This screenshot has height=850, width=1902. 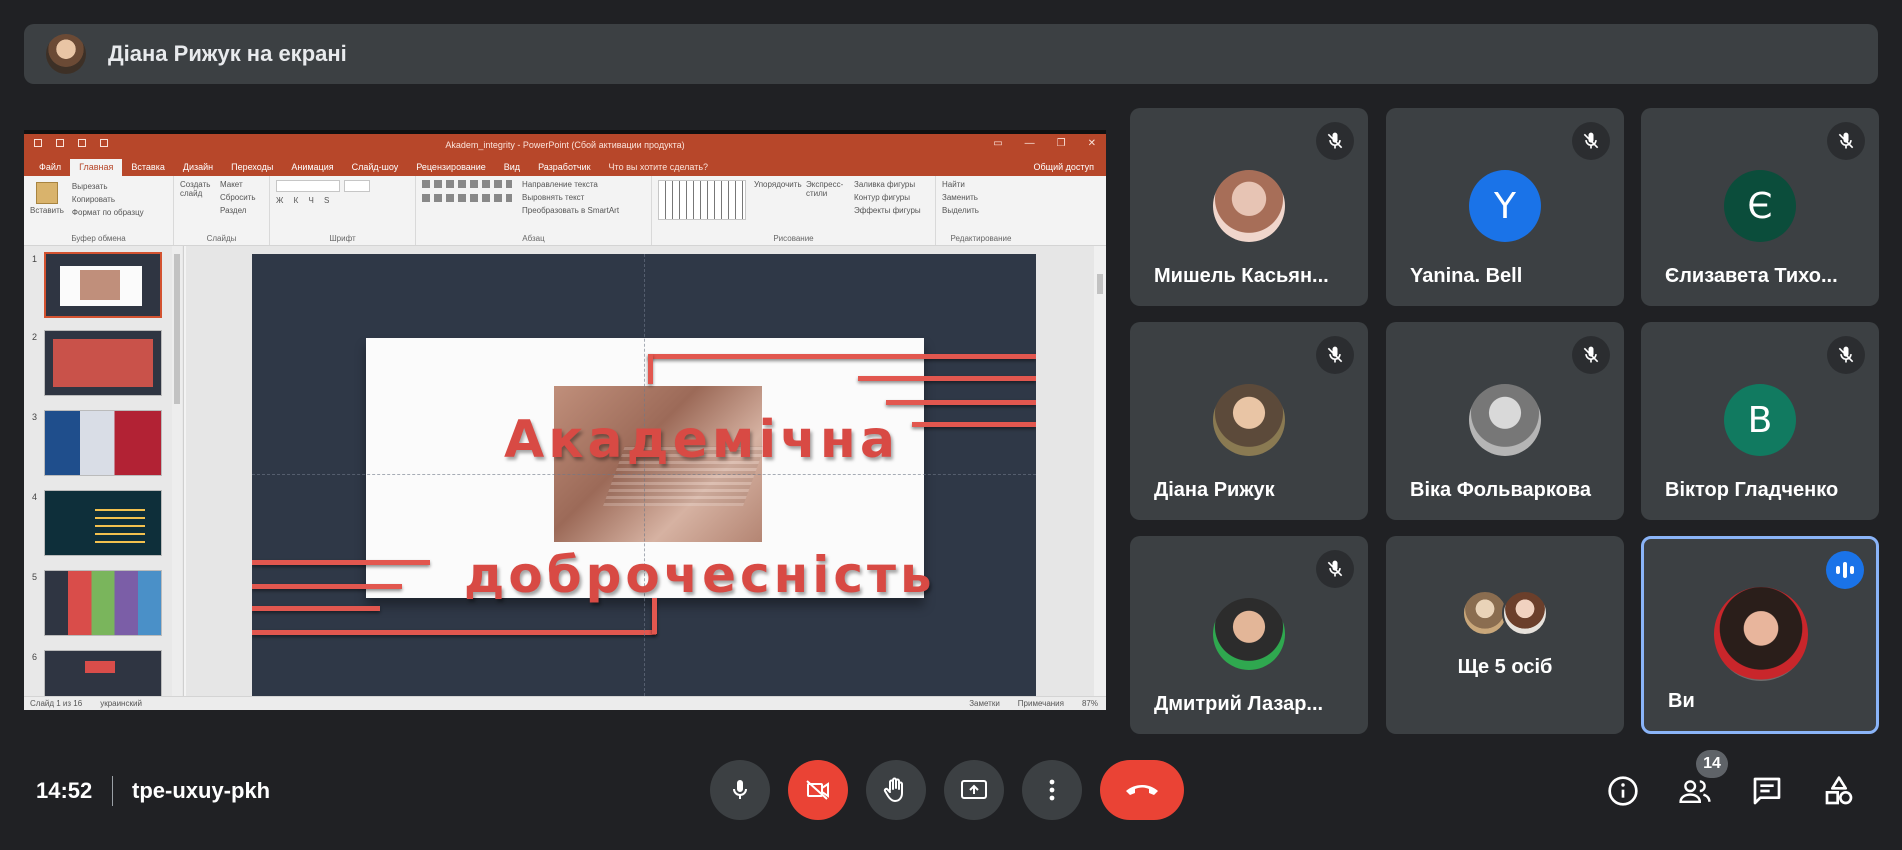 I want to click on slide-number: 2, so click(x=35, y=337).